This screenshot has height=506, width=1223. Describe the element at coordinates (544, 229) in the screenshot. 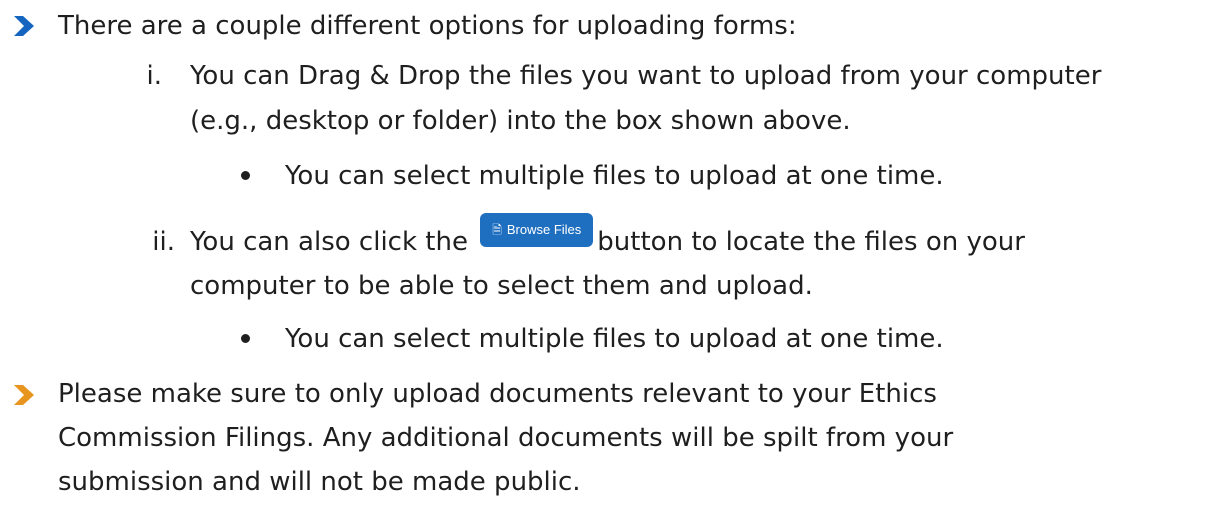

I see `browse-files-label: Browse Files` at that location.